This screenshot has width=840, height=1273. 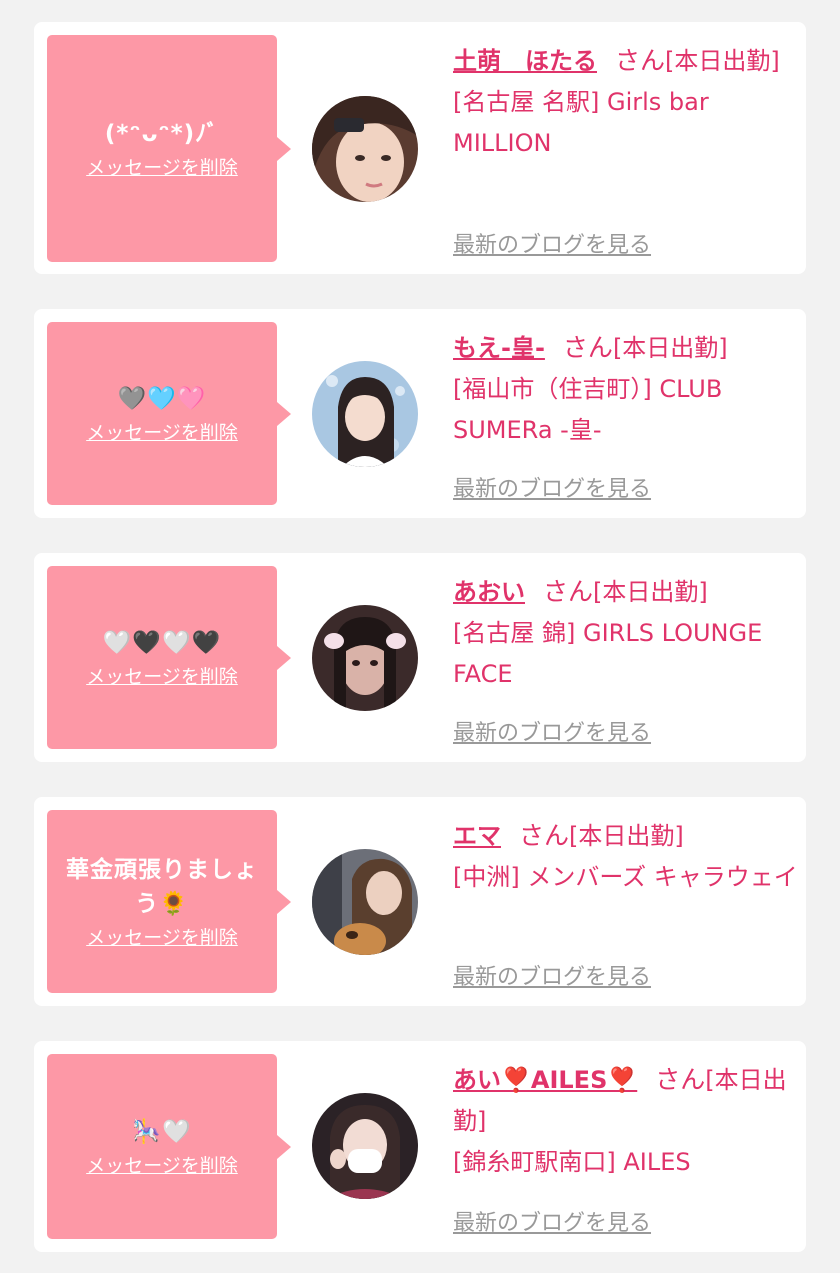 What do you see at coordinates (525, 61) in the screenshot?
I see `girl-name-link: 土萌 ほたる` at bounding box center [525, 61].